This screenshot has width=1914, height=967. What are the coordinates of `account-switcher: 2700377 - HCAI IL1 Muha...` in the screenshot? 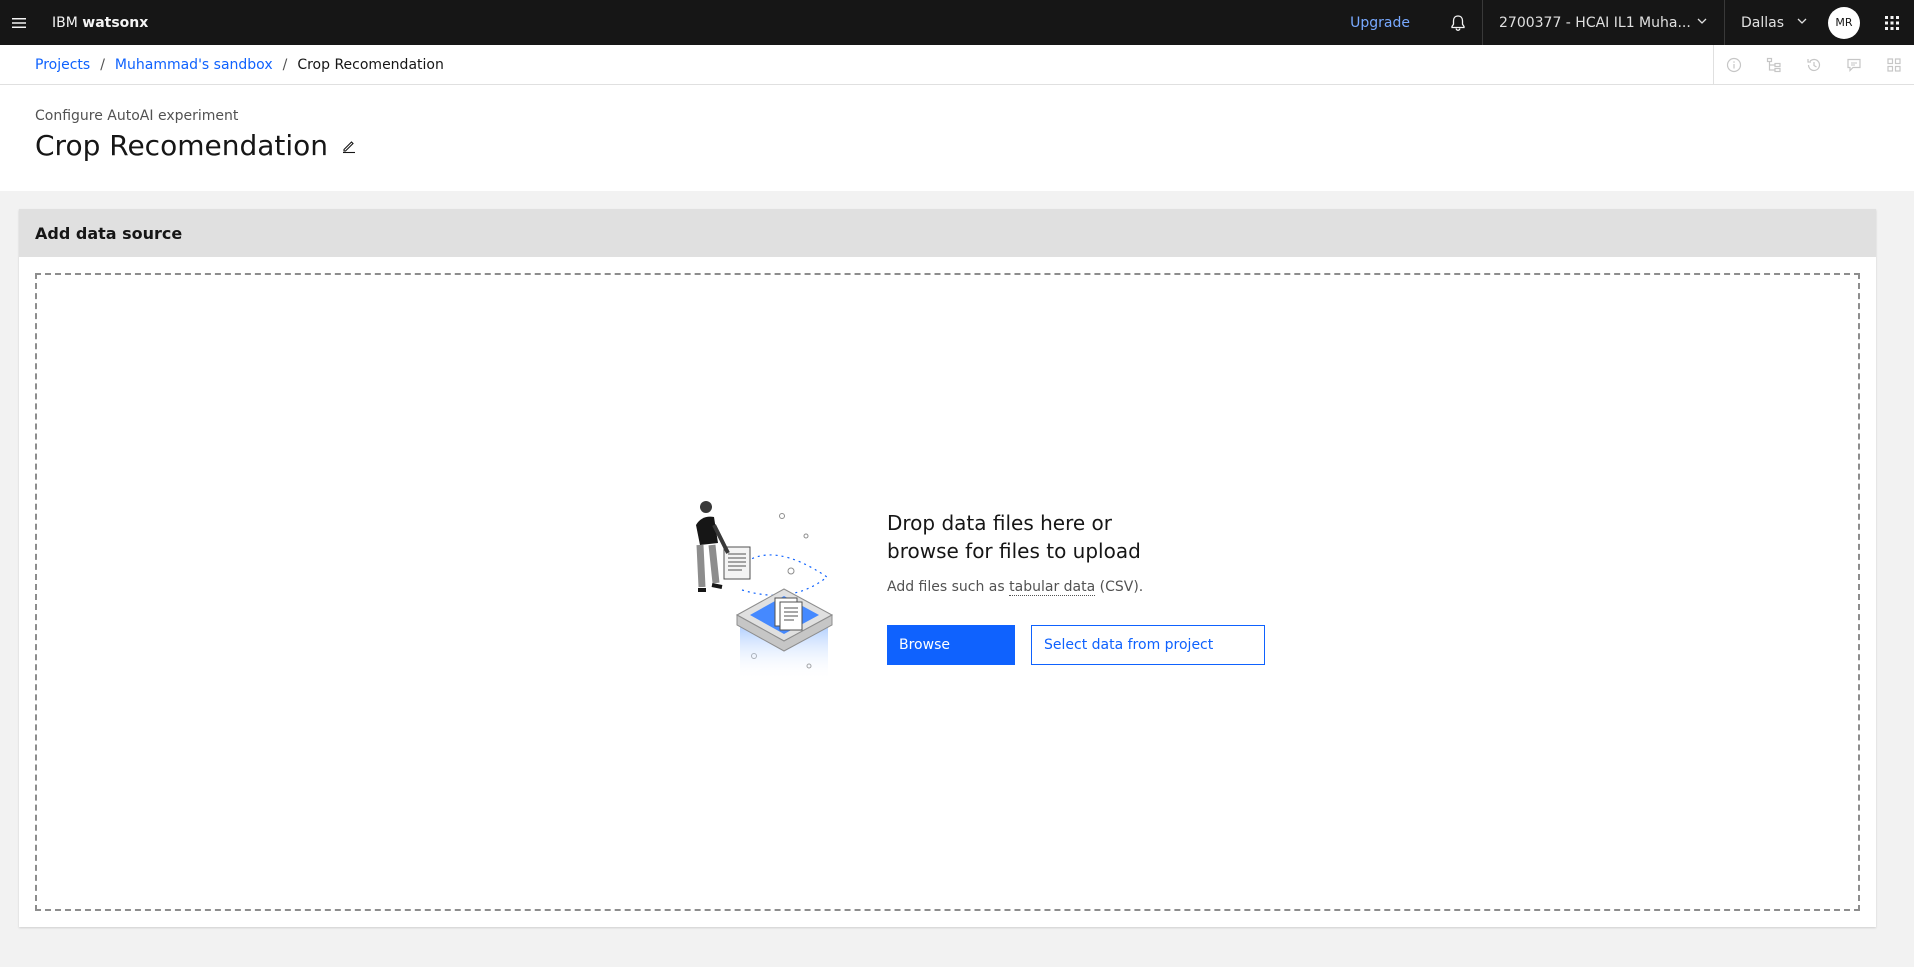 It's located at (1603, 22).